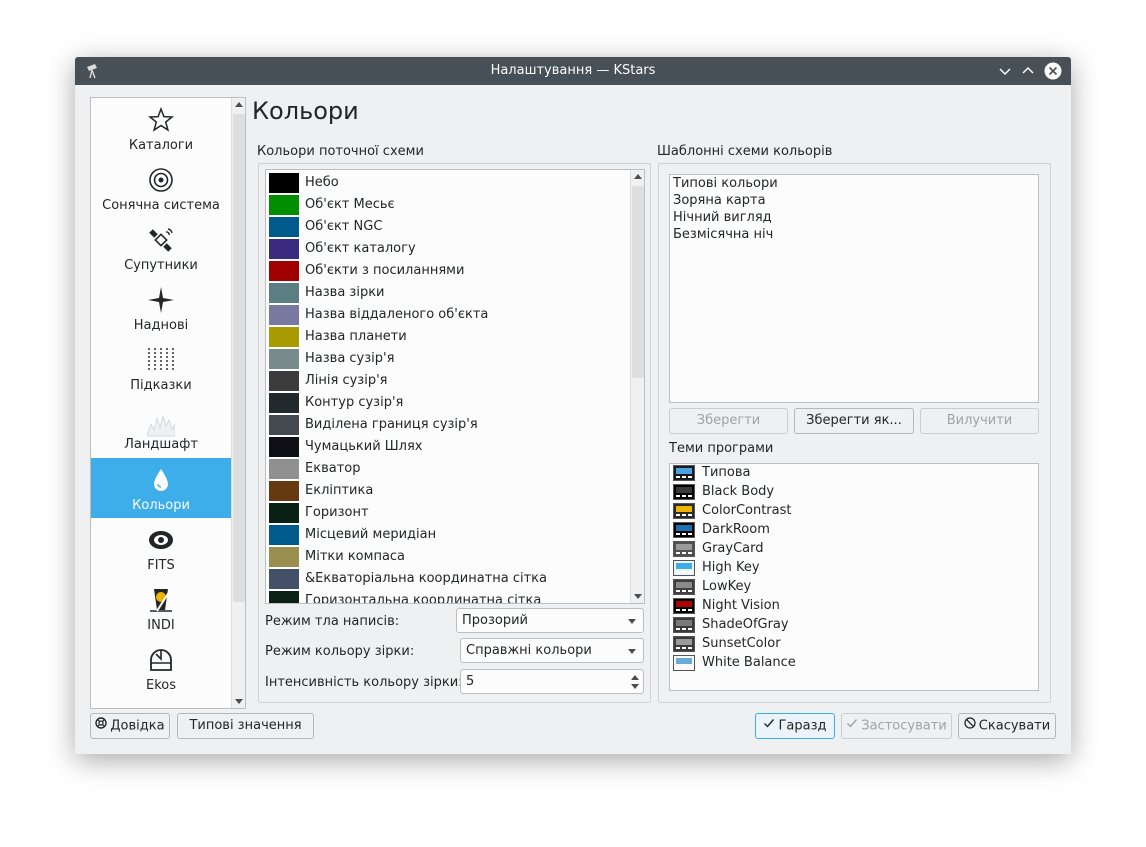 Image resolution: width=1146 pixels, height=847 pixels. Describe the element at coordinates (397, 314) in the screenshot. I see `color-item-label: Назва віддаленого об'єкта` at that location.